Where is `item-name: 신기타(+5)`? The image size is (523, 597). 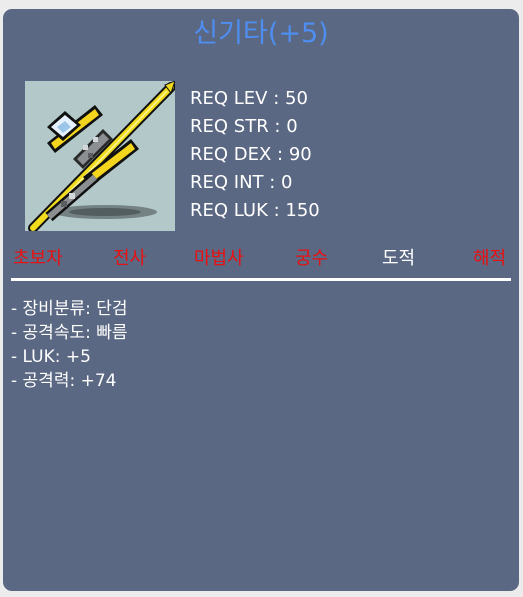 item-name: 신기타(+5) is located at coordinates (261, 33).